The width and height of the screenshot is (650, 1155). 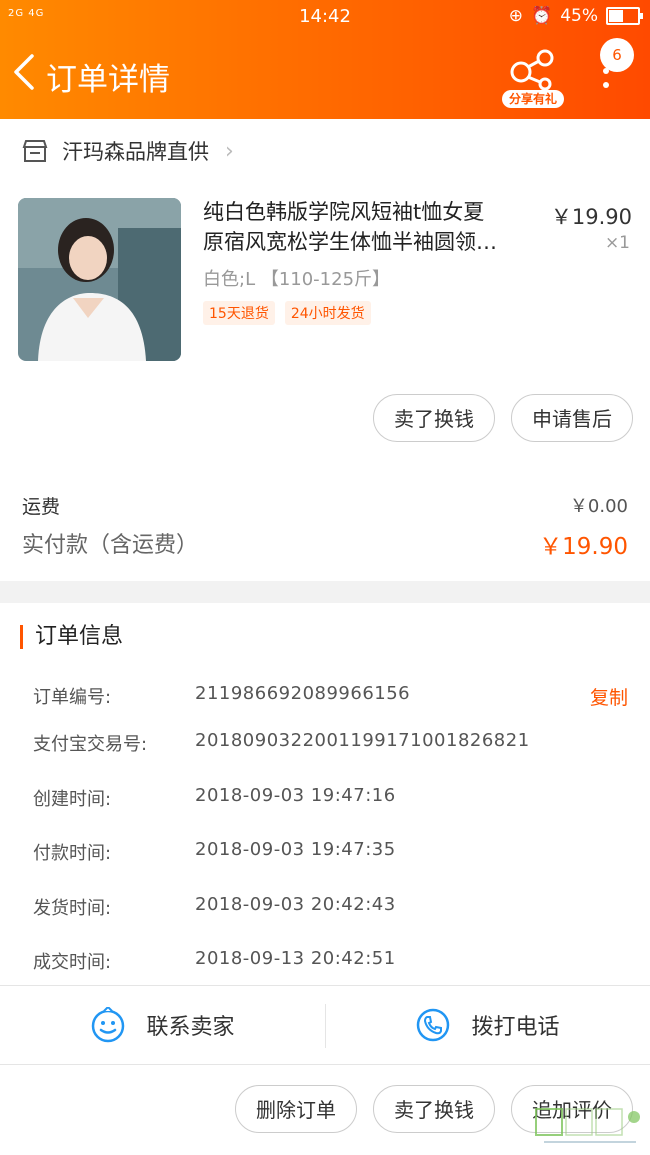 What do you see at coordinates (344, 212) in the screenshot?
I see `product-title-line1: 纯白色韩版学院风短袖t恤女夏` at bounding box center [344, 212].